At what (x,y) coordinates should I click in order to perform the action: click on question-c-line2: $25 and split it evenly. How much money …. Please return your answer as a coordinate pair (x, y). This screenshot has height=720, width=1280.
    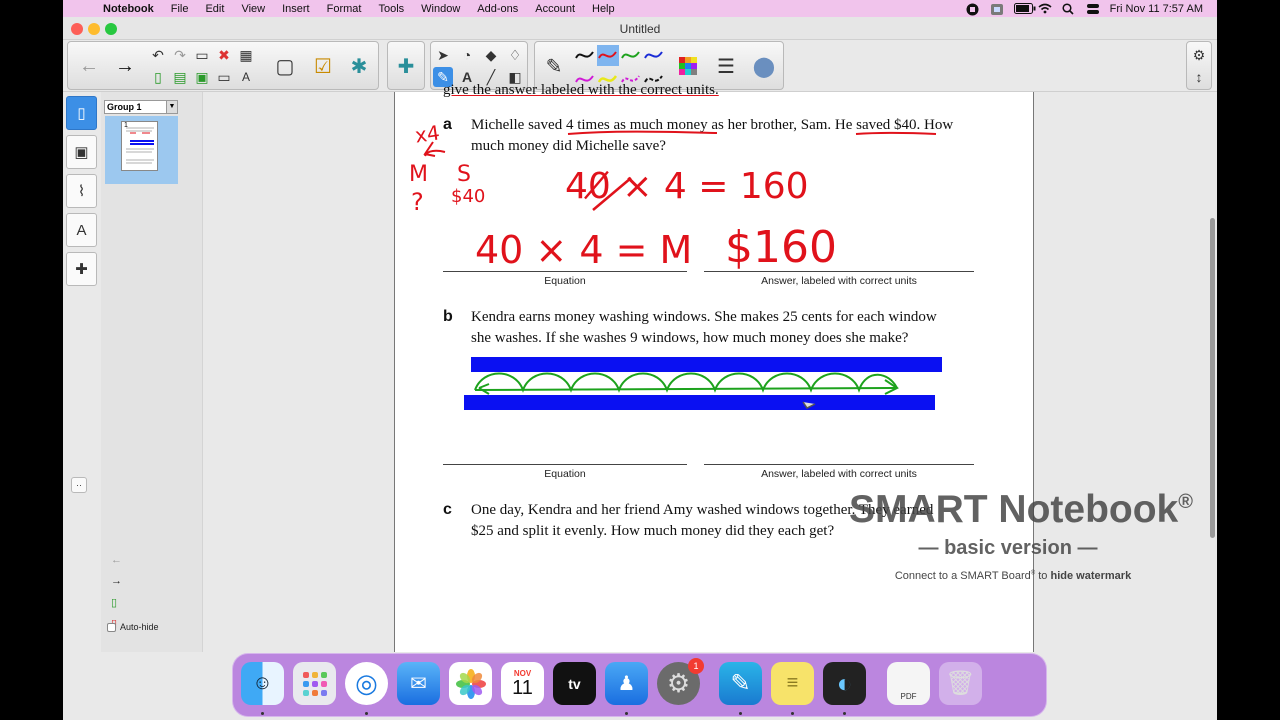
    Looking at the image, I should click on (653, 531).